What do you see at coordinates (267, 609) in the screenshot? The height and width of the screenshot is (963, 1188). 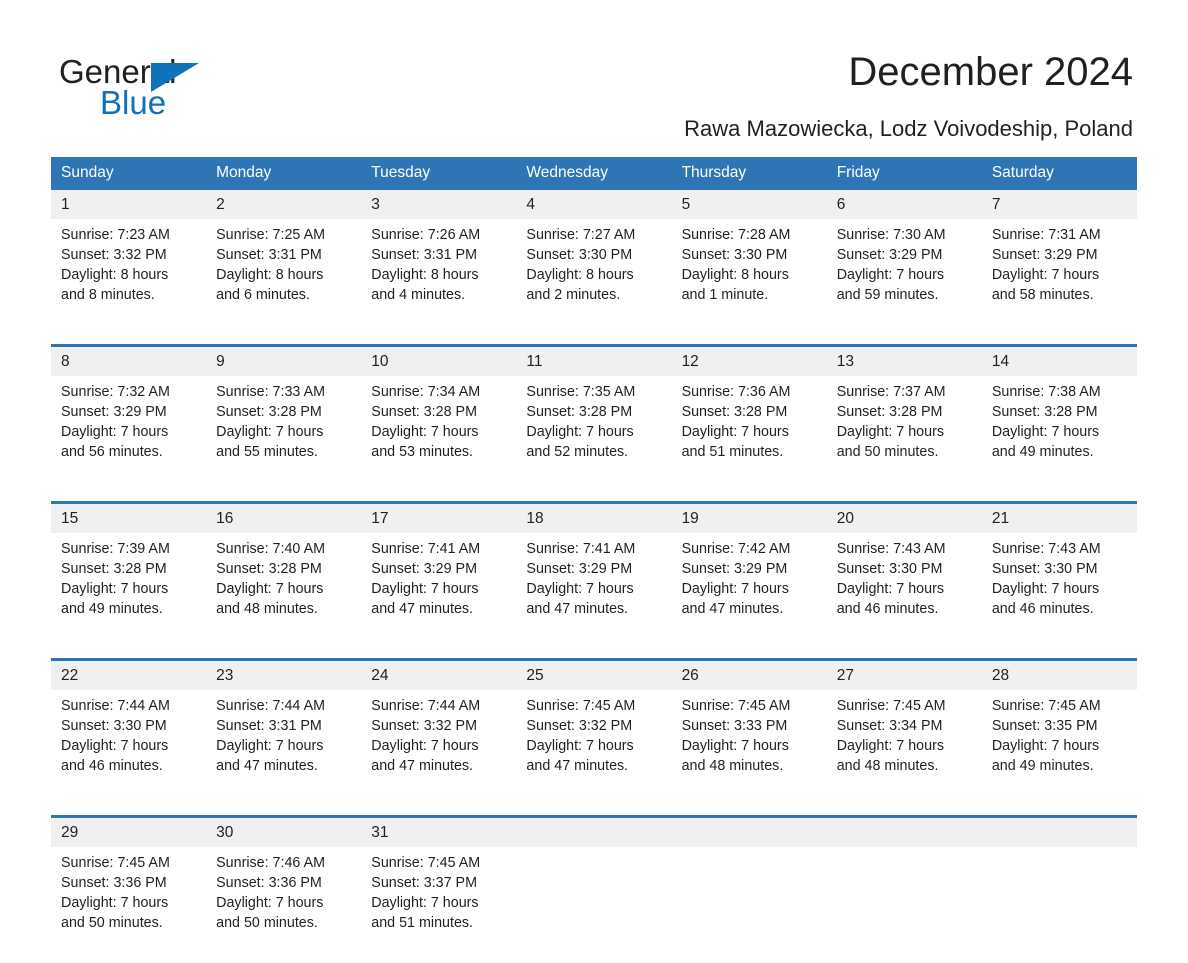 I see `daylight-text-cont: and 48 minutes.` at bounding box center [267, 609].